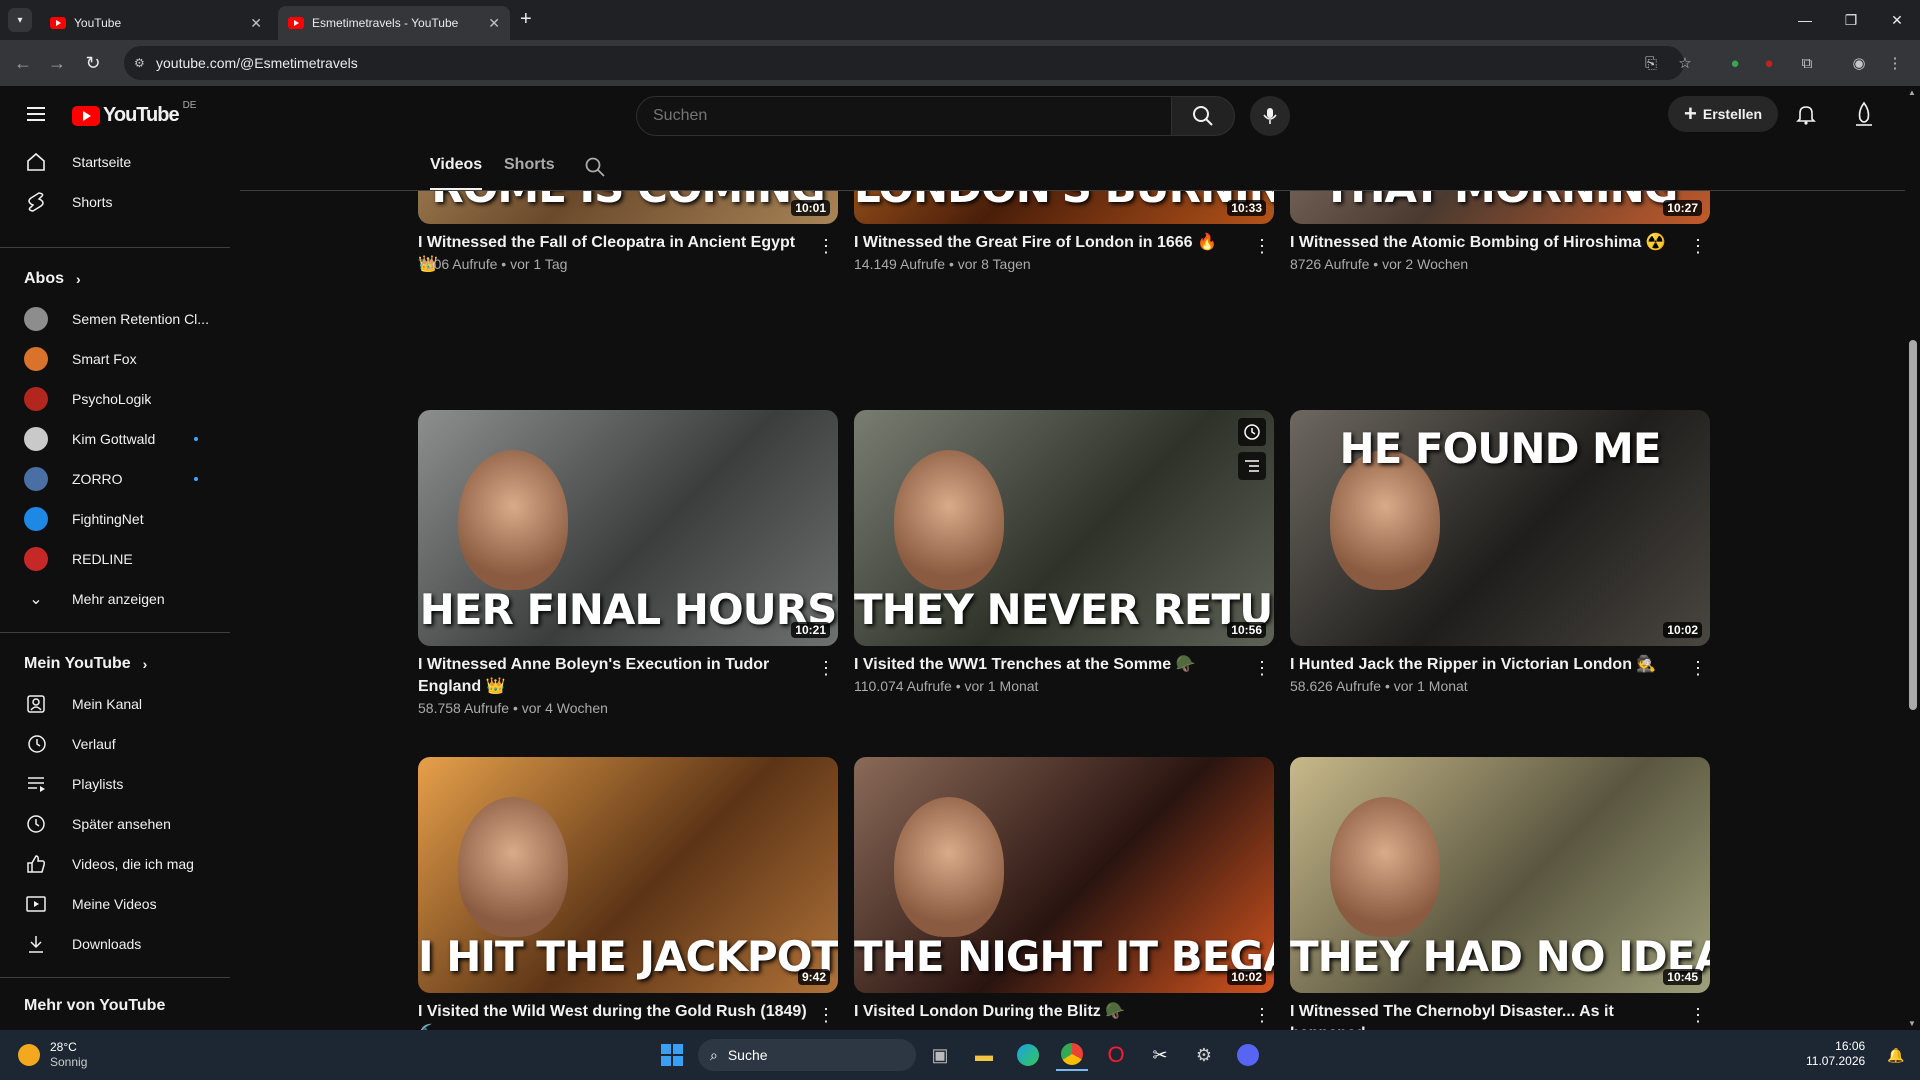  Describe the element at coordinates (1807, 63) in the screenshot. I see `extensions-puzzle-icon: ⧉` at that location.